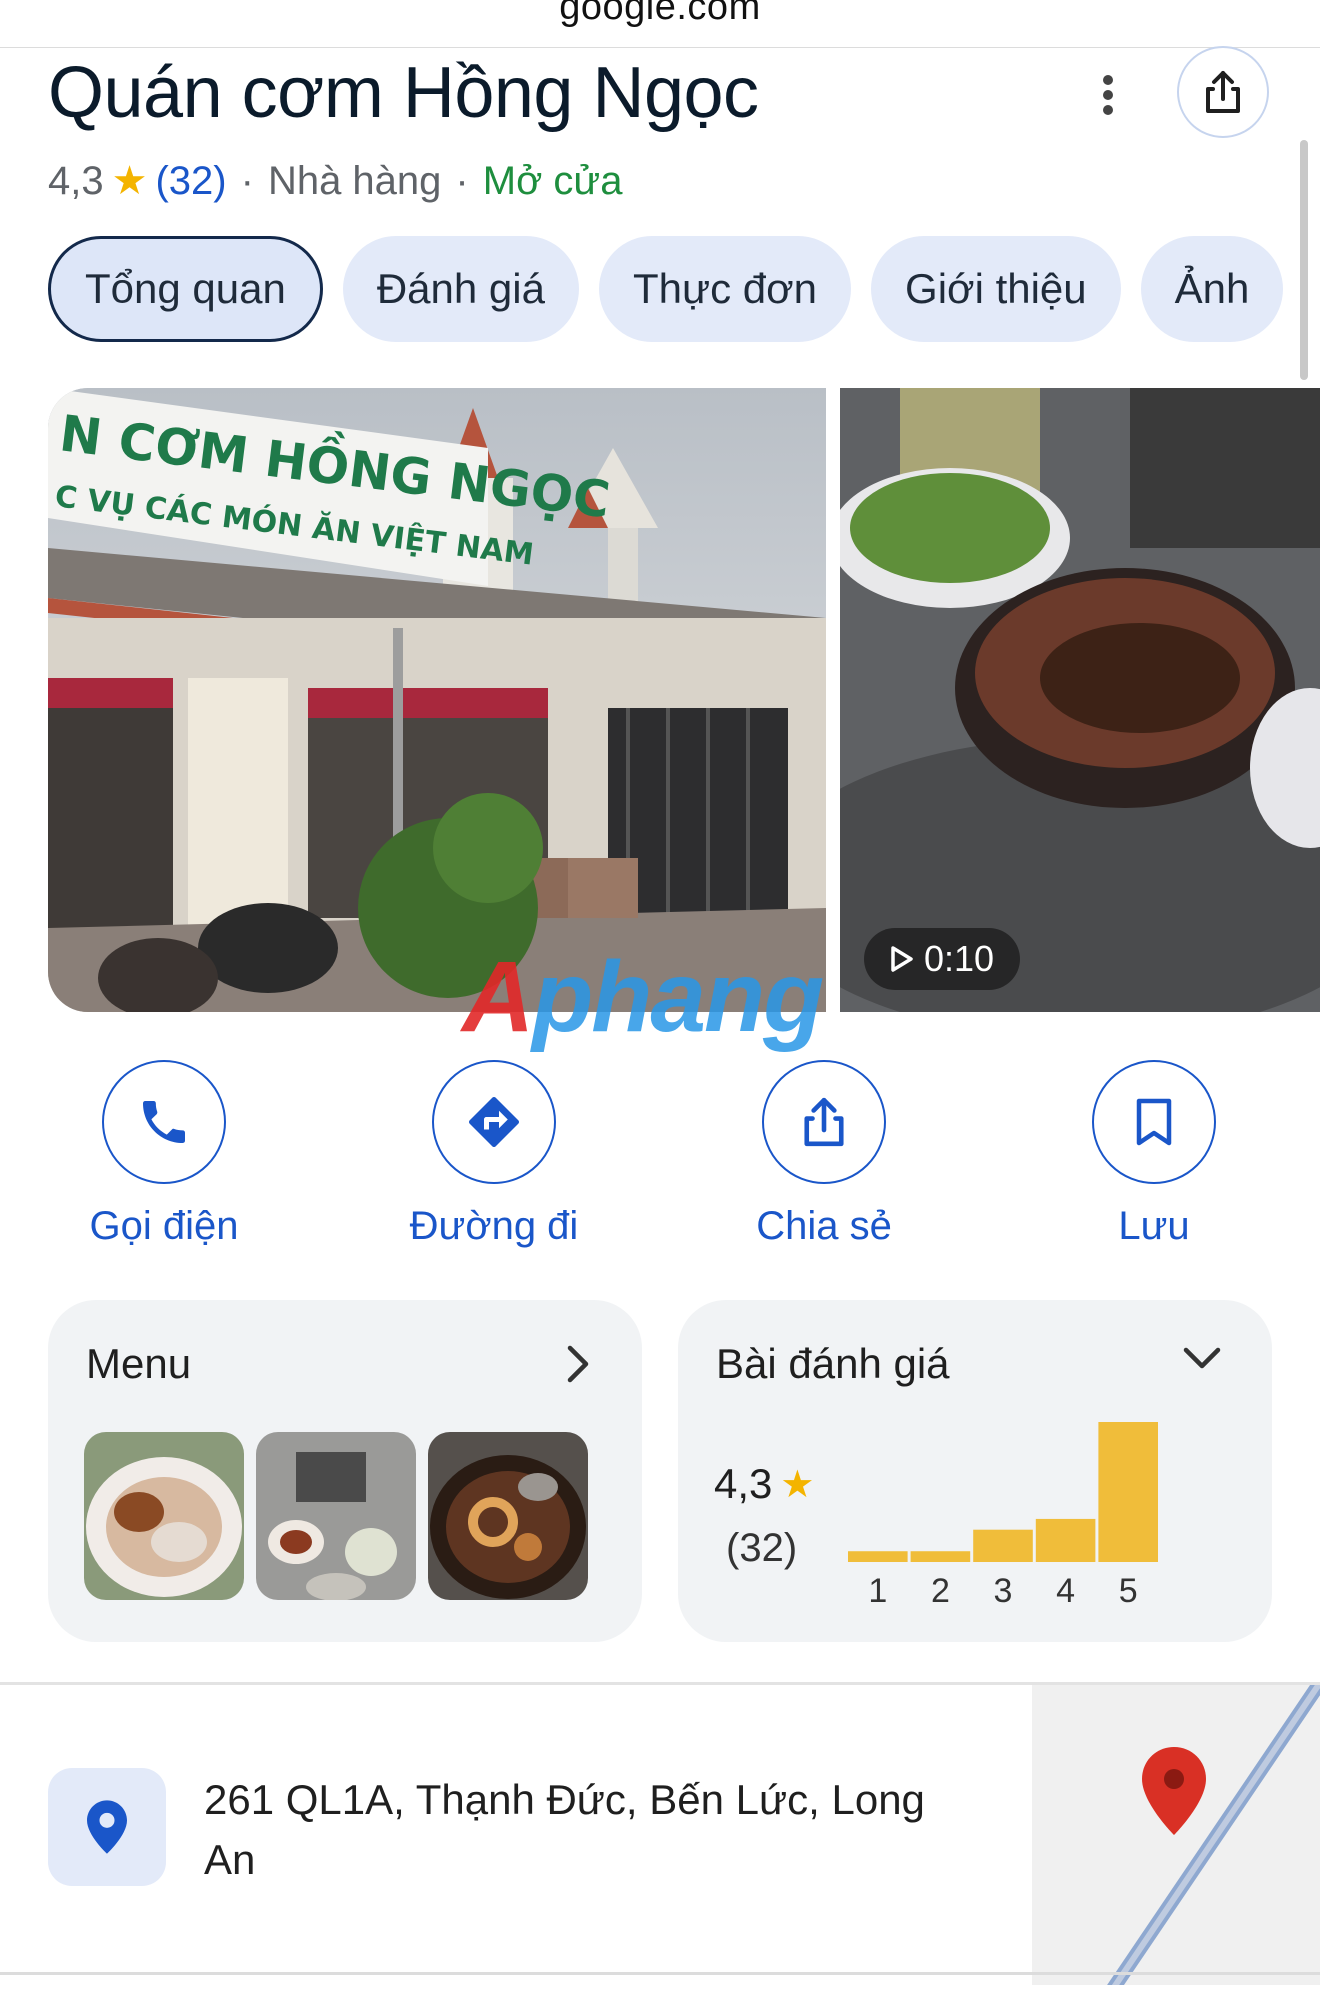 The width and height of the screenshot is (1320, 1997). Describe the element at coordinates (725, 289) in the screenshot. I see `tab-menu: Thực đơn` at that location.